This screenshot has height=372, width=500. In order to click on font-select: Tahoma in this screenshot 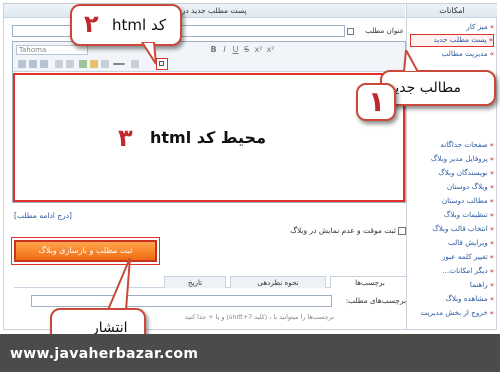, I will do `click(52, 50)`.